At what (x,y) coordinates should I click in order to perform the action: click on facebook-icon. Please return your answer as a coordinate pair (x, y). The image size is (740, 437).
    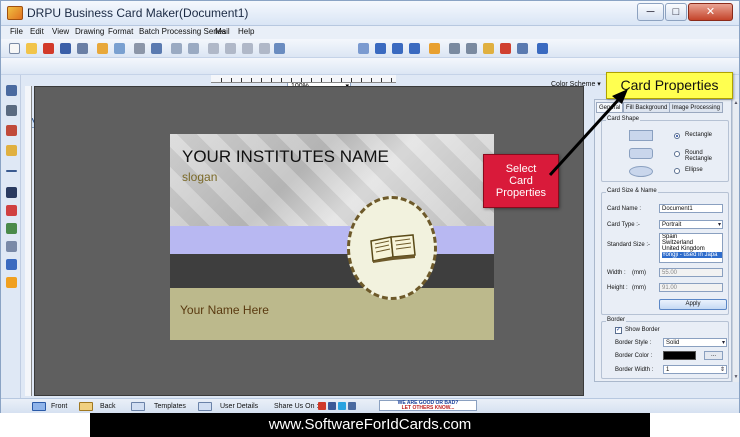
    Looking at the image, I should click on (332, 406).